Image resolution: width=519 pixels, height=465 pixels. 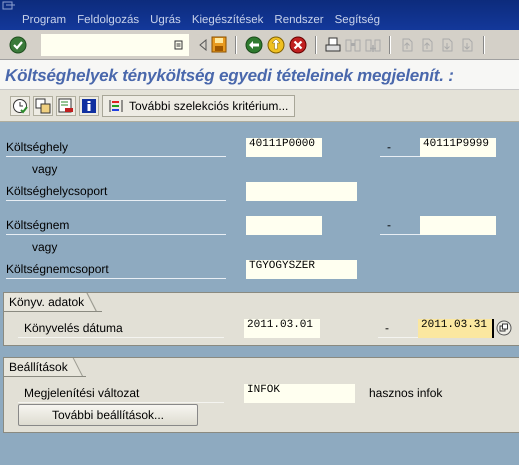 I want to click on menu-item: Ugrás, so click(x=165, y=20).